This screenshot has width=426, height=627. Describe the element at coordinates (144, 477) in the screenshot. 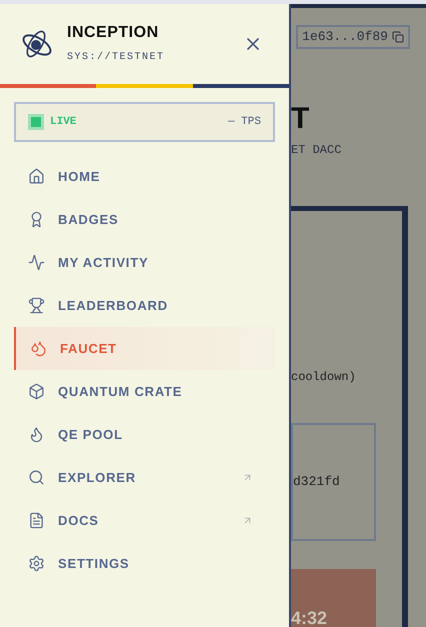

I see `nav-item: EXPLORER` at that location.